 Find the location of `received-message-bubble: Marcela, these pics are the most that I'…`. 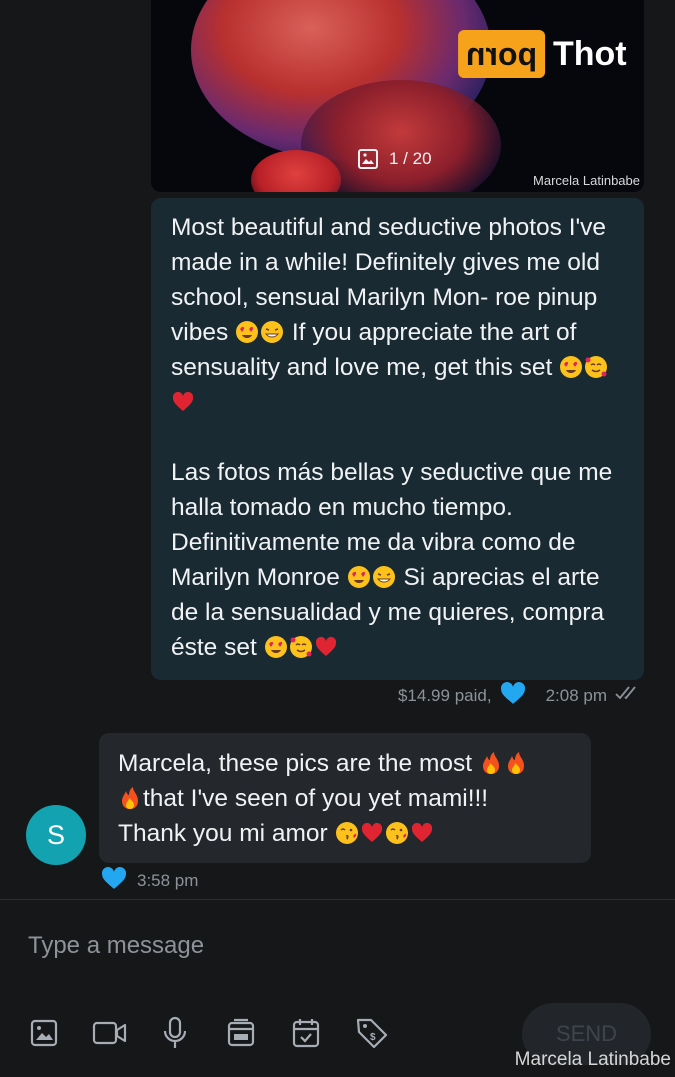

received-message-bubble: Marcela, these pics are the most that I'… is located at coordinates (345, 798).